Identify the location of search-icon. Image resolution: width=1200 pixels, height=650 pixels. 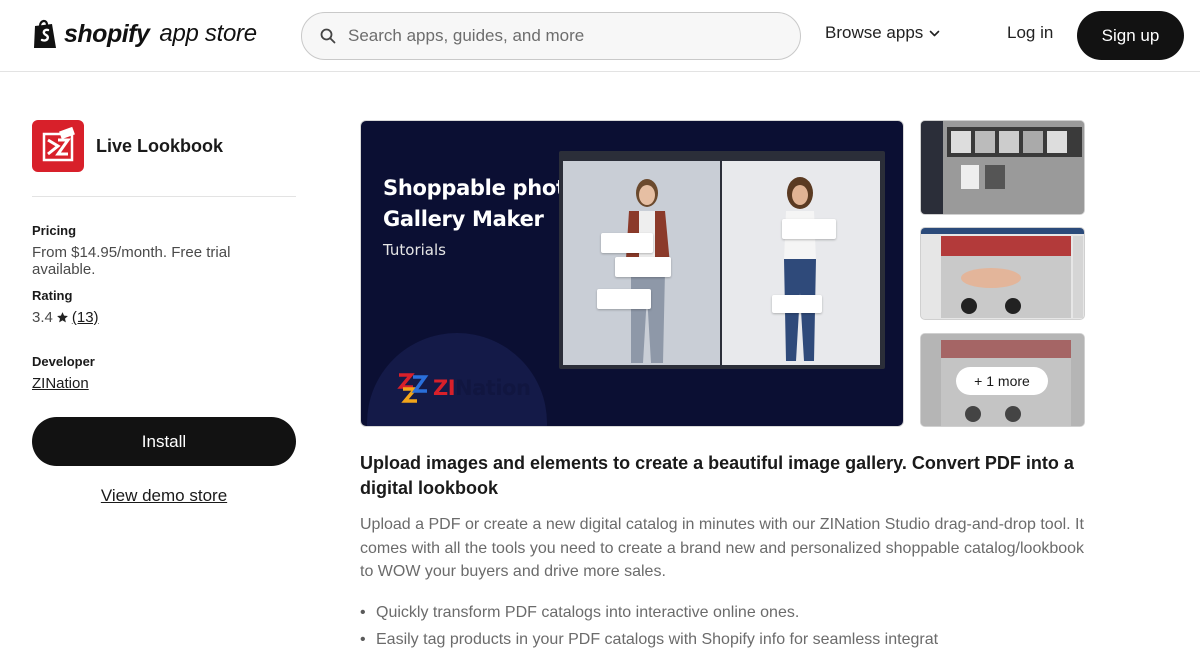
(328, 36).